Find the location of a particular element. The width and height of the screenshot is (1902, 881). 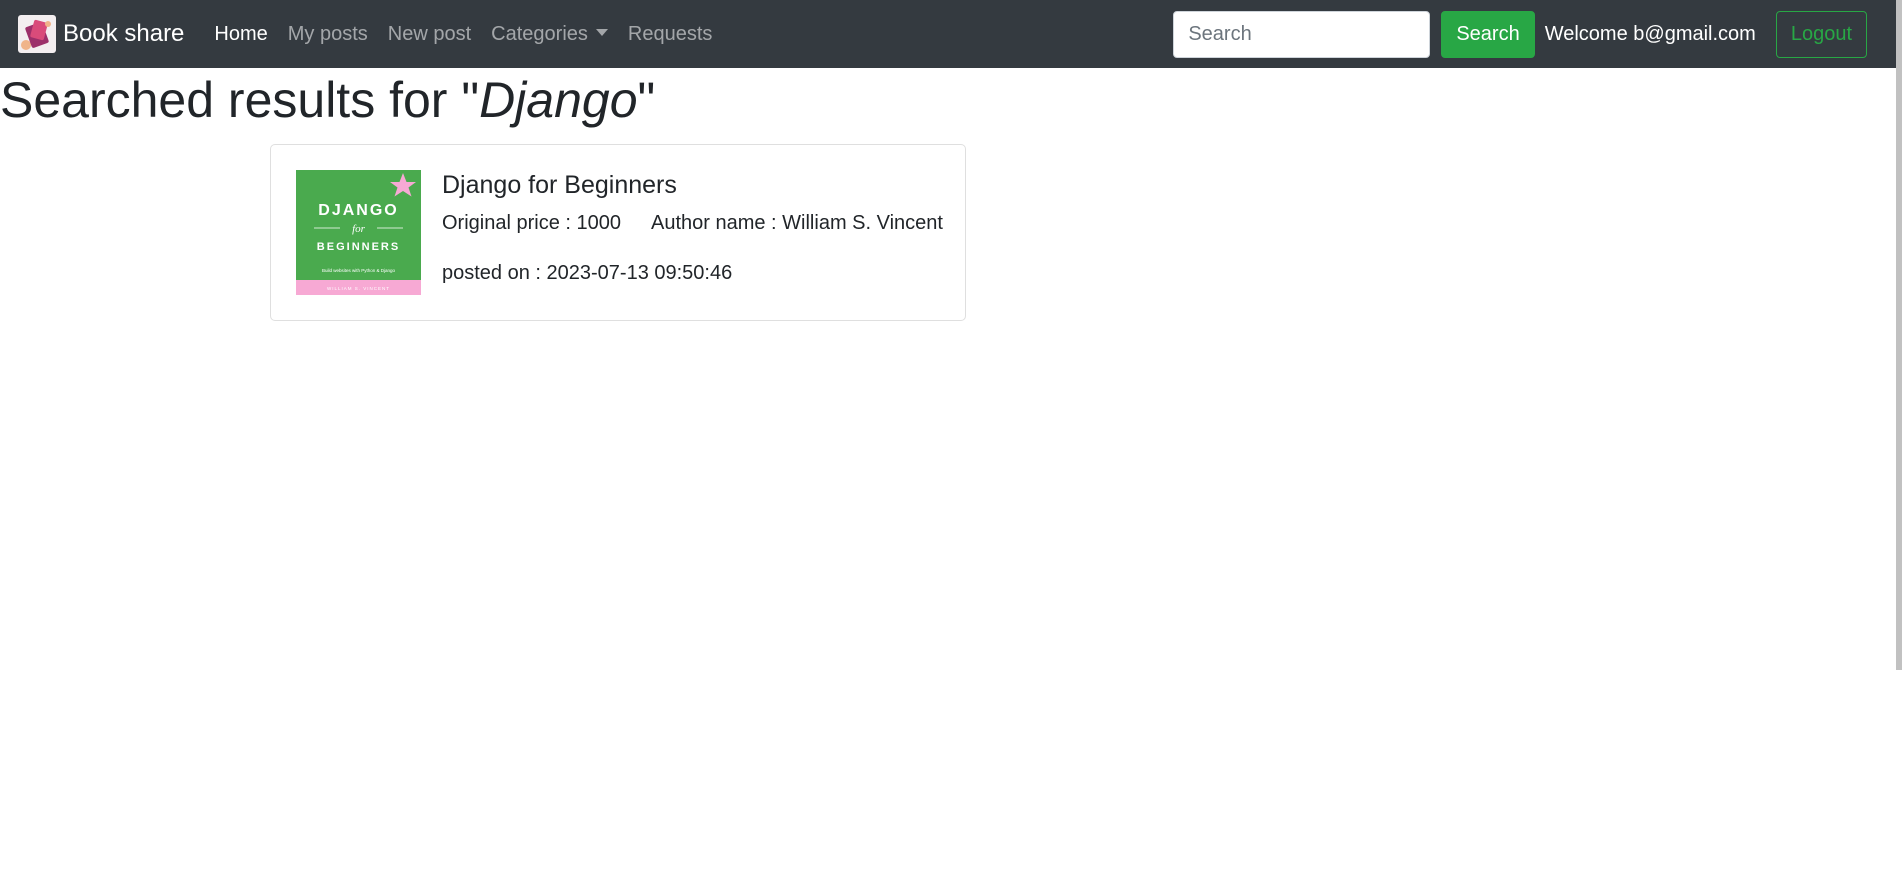

cover-title-line1: DJANGO is located at coordinates (358, 210).